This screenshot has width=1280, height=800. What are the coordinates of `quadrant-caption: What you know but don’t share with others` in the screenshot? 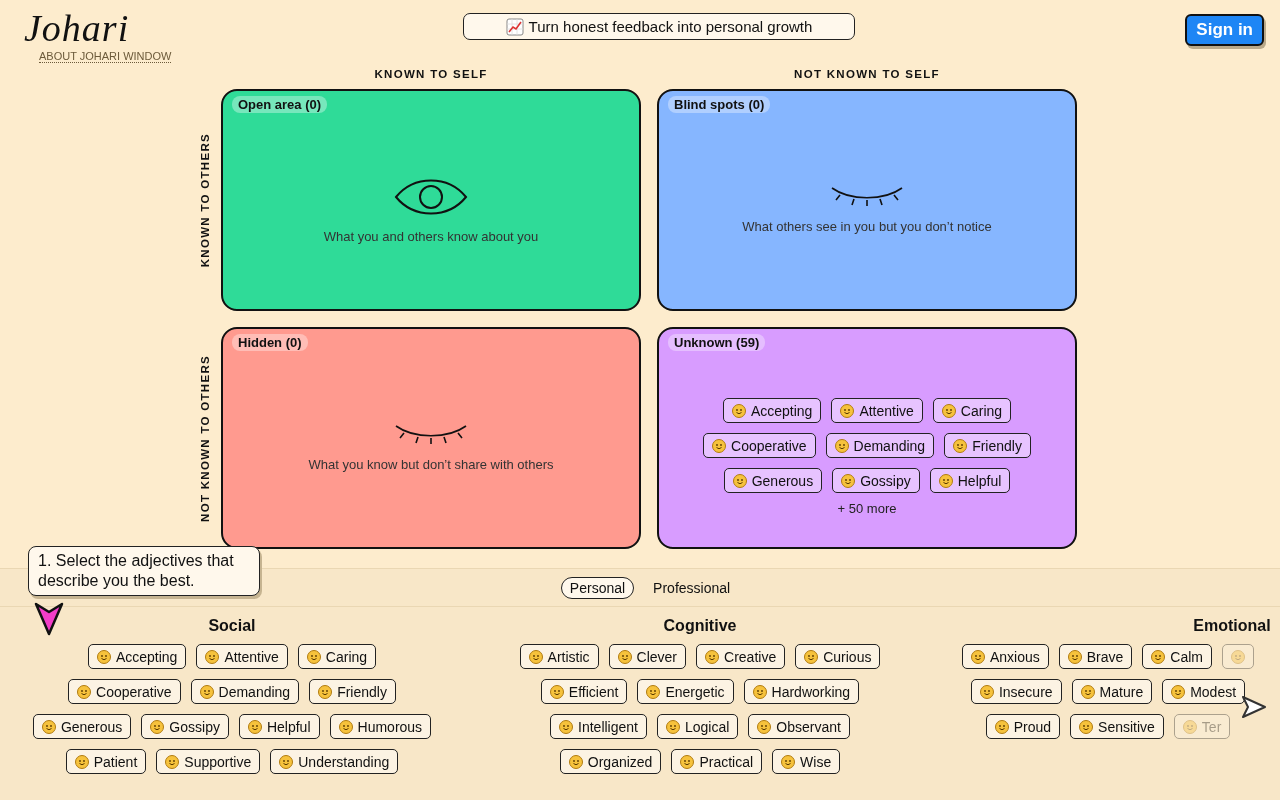 It's located at (431, 464).